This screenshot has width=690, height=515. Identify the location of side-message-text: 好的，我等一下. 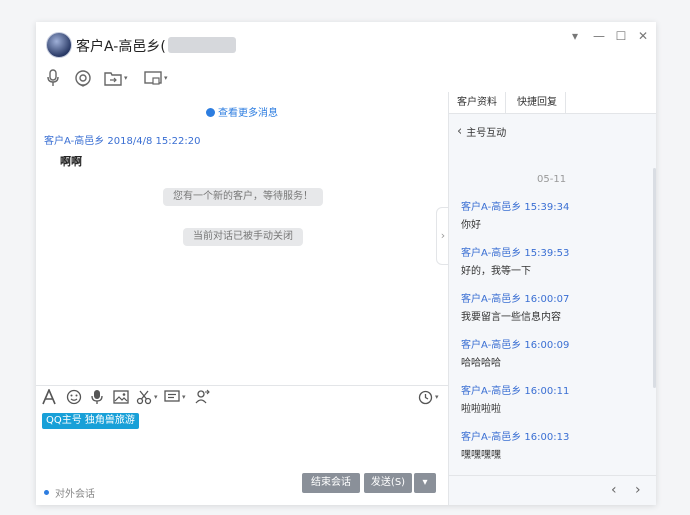
(496, 271).